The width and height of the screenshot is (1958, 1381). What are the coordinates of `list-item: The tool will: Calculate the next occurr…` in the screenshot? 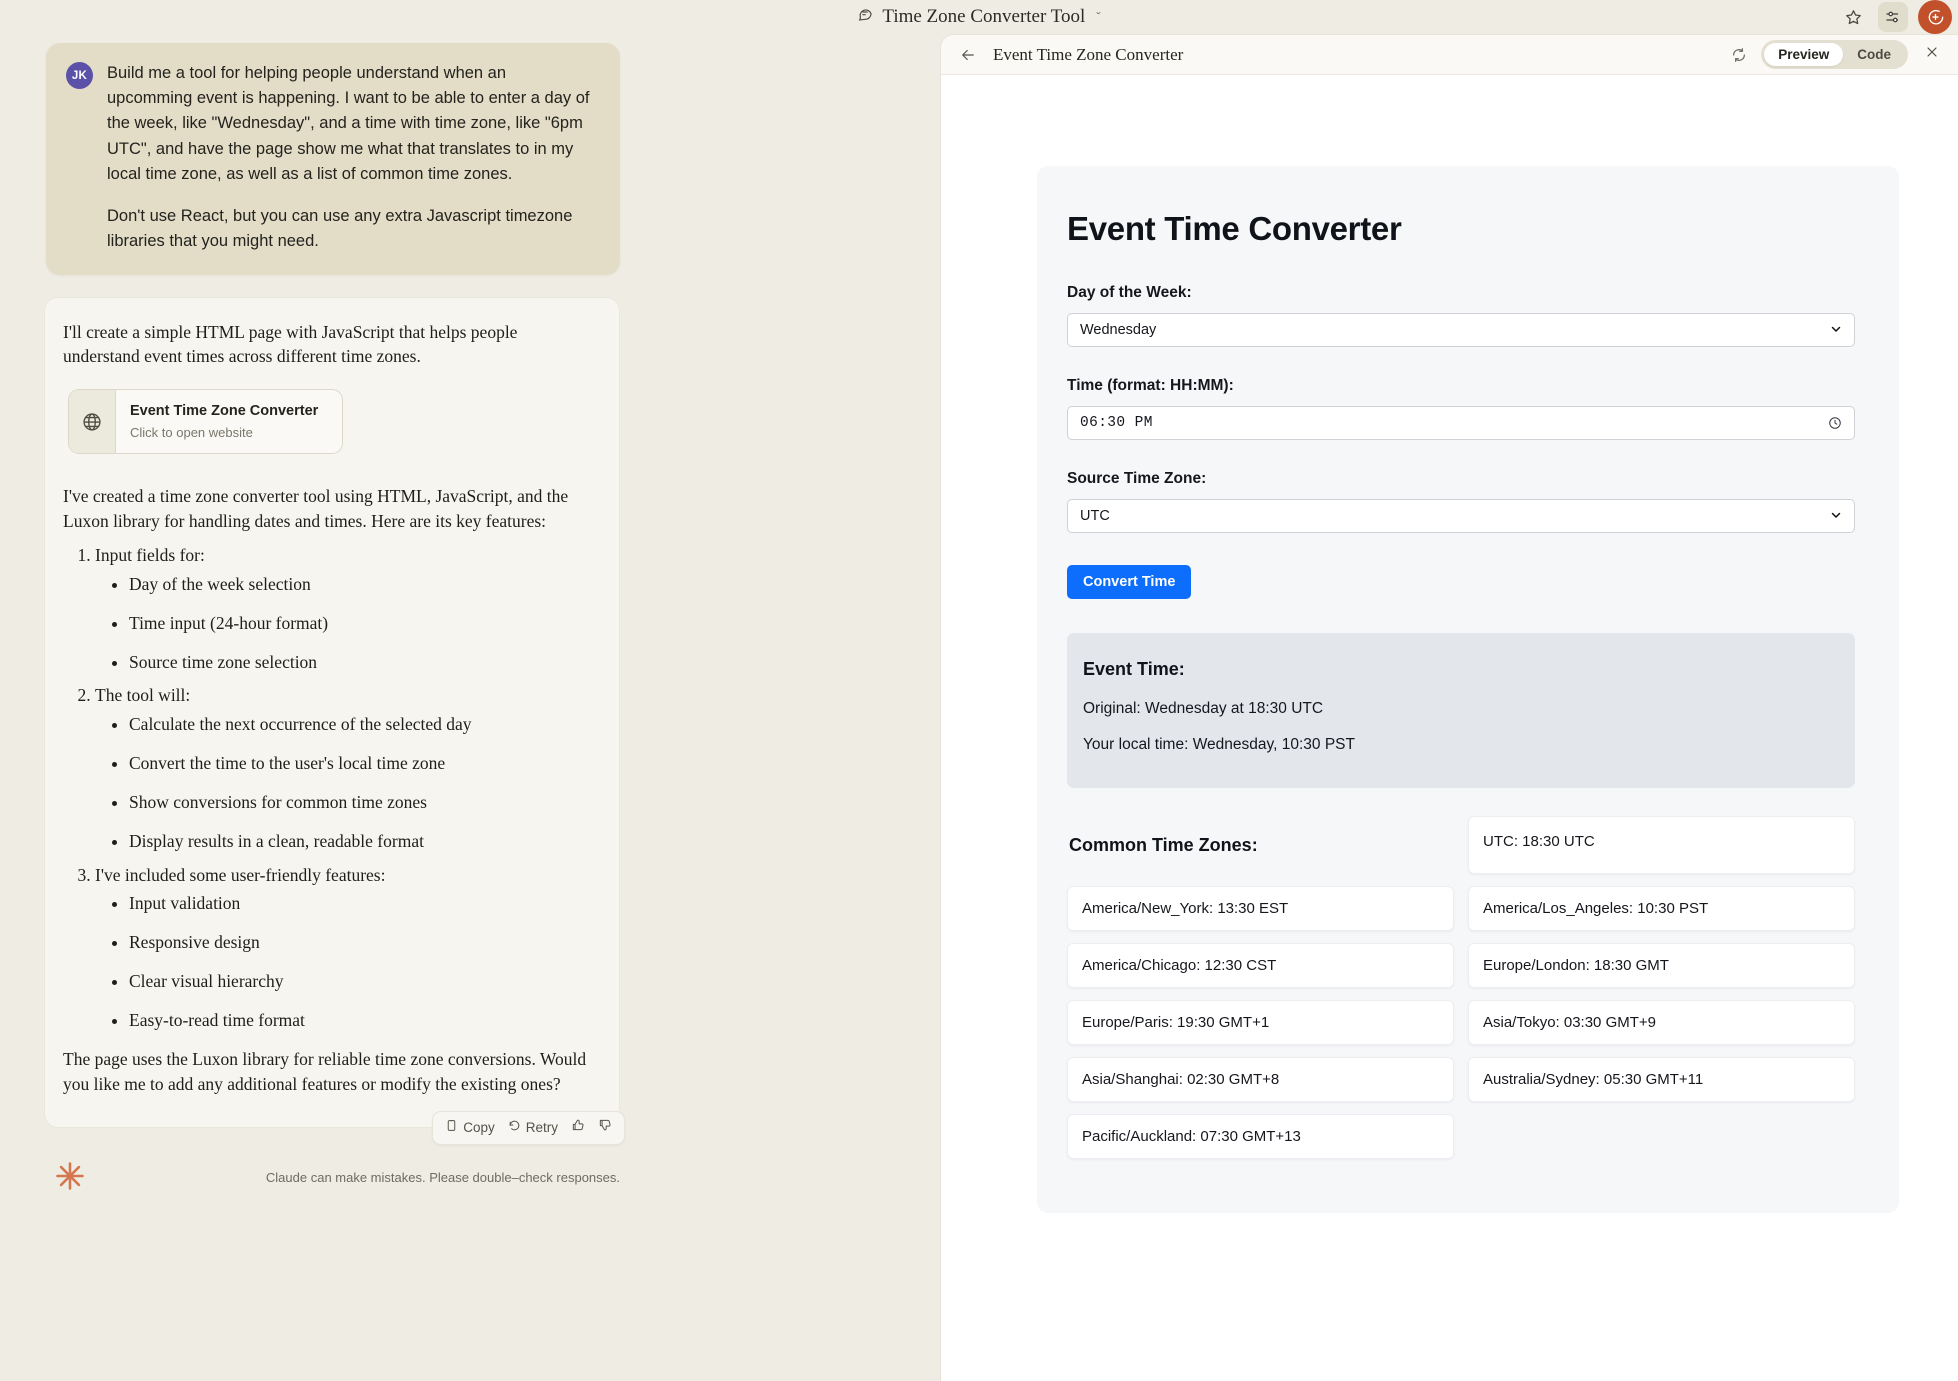 It's located at (342, 768).